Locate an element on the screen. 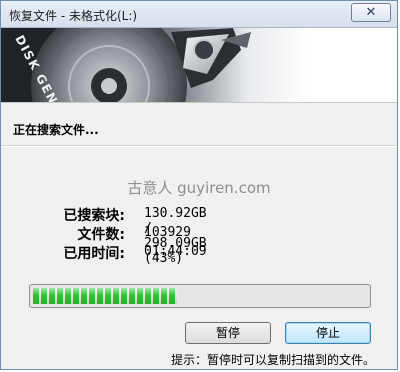 Image resolution: width=400 pixels, height=372 pixels. pause-button: 暂停 is located at coordinates (228, 333).